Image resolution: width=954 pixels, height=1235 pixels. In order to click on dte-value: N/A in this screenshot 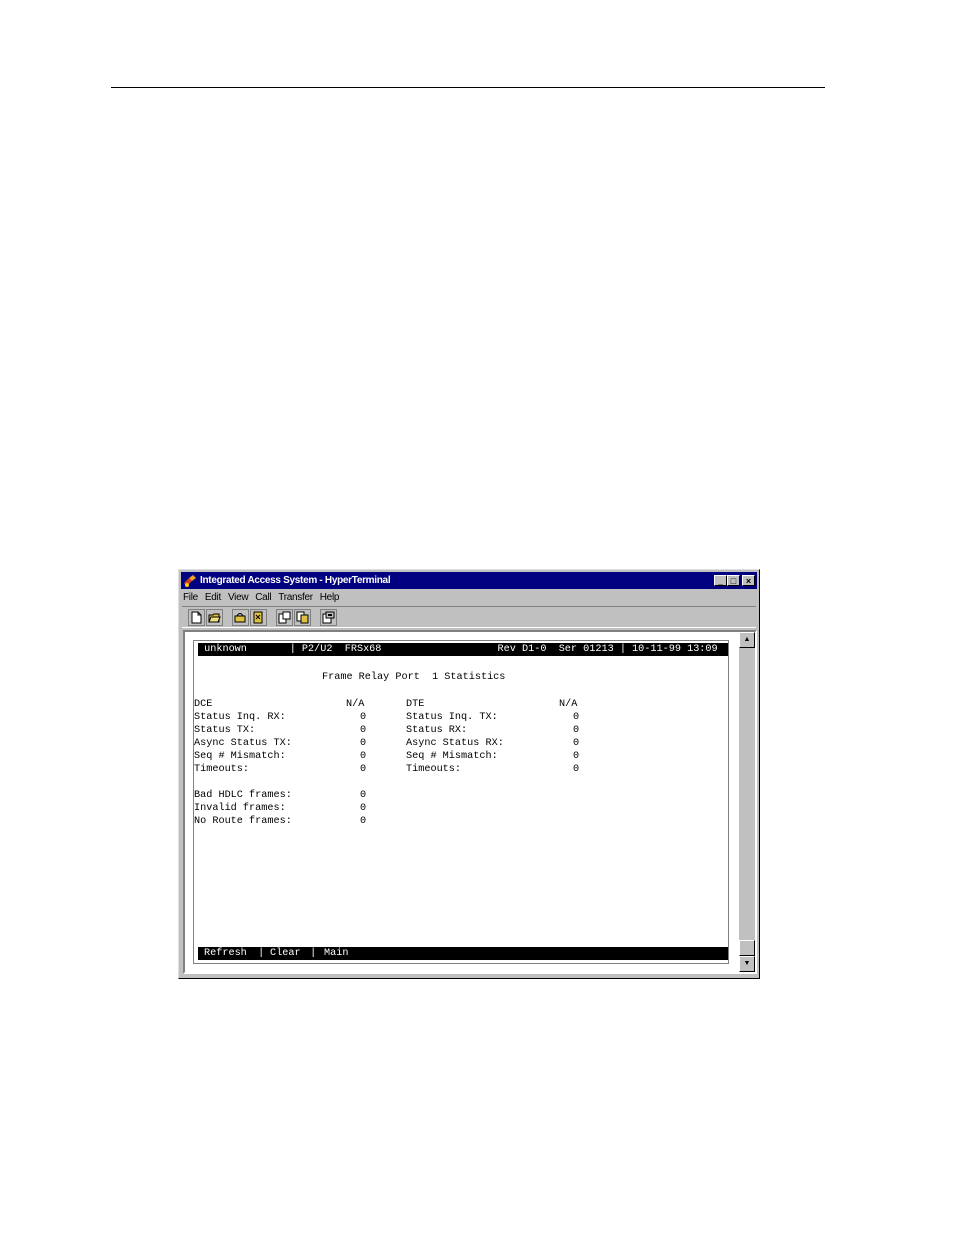, I will do `click(568, 704)`.